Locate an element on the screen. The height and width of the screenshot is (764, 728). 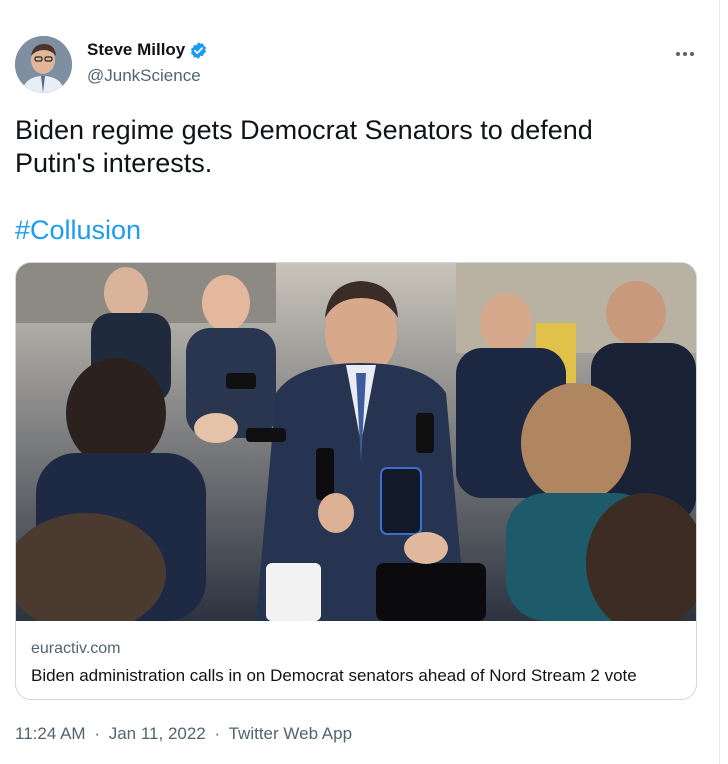
frame-border is located at coordinates (719, 382).